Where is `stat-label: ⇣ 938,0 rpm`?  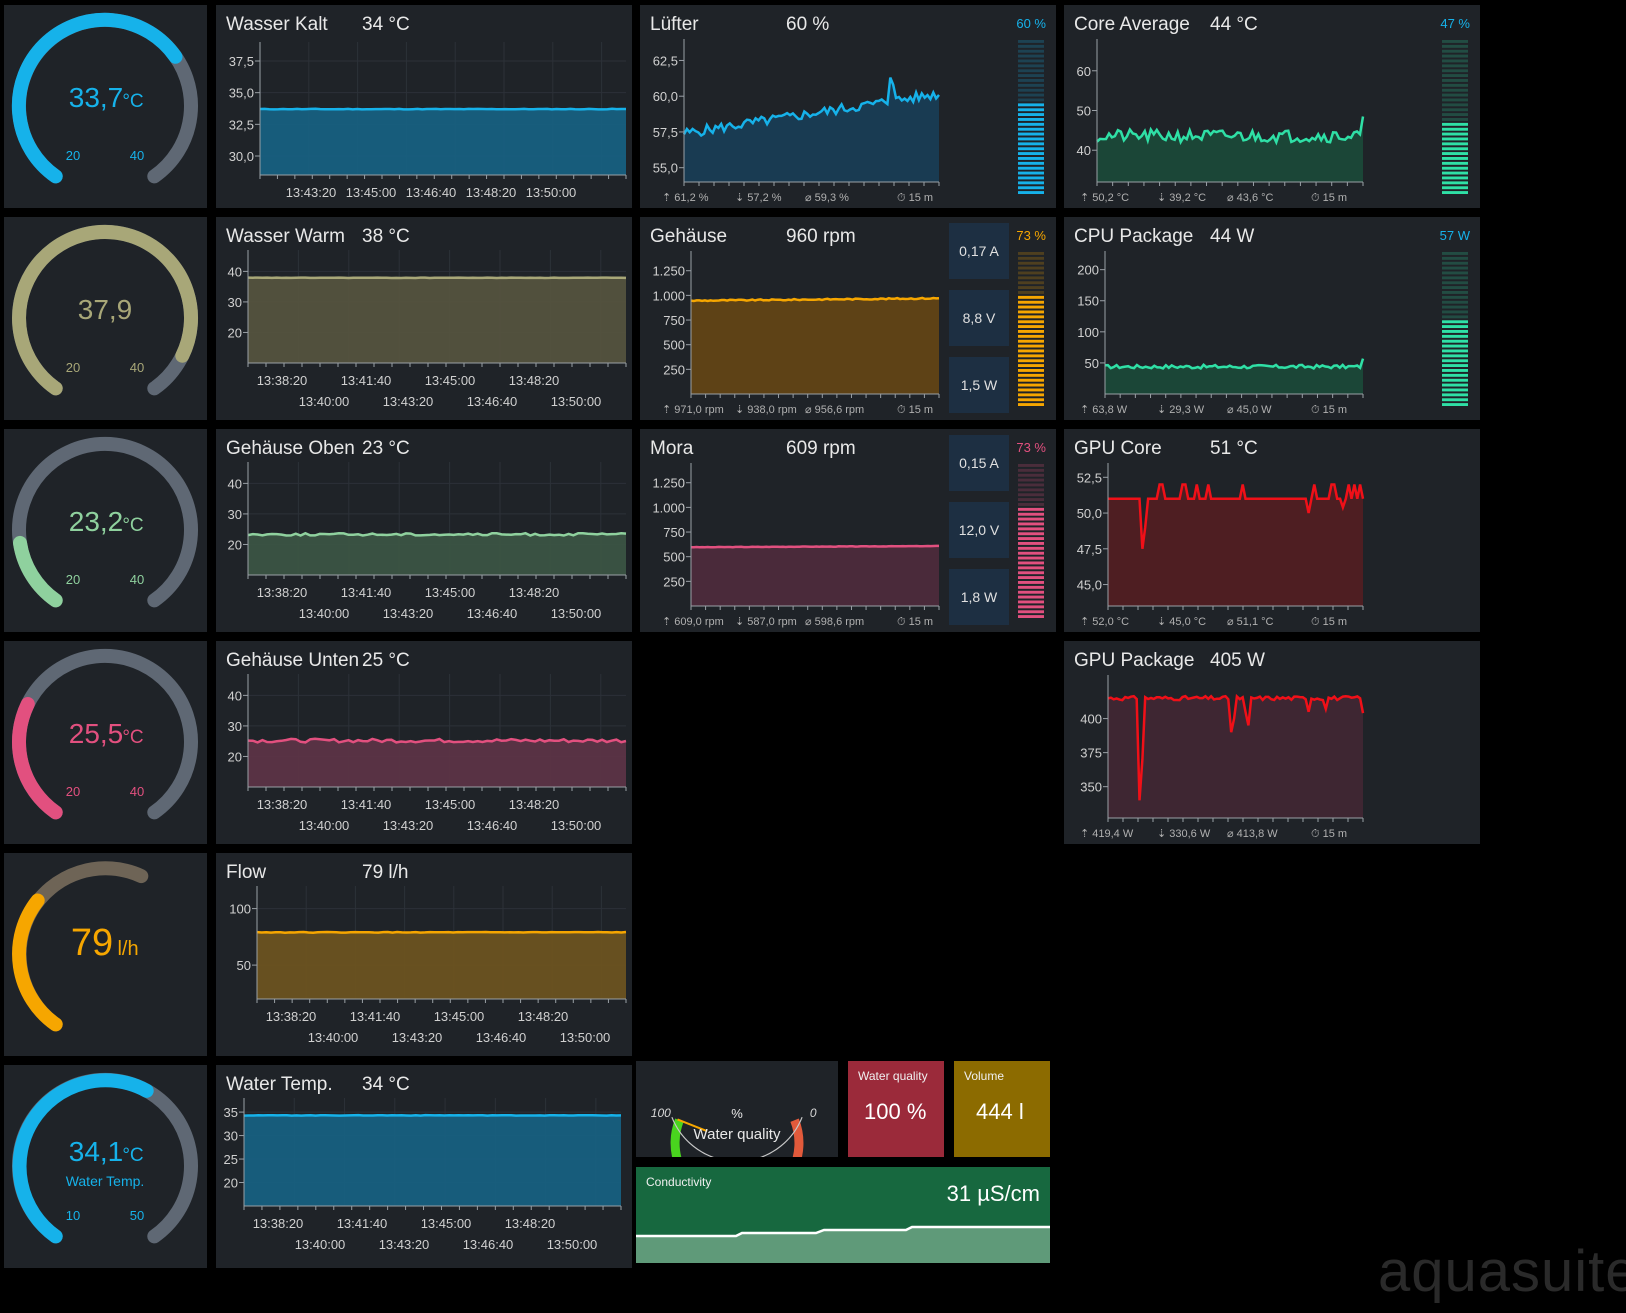
stat-label: ⇣ 938,0 rpm is located at coordinates (766, 410).